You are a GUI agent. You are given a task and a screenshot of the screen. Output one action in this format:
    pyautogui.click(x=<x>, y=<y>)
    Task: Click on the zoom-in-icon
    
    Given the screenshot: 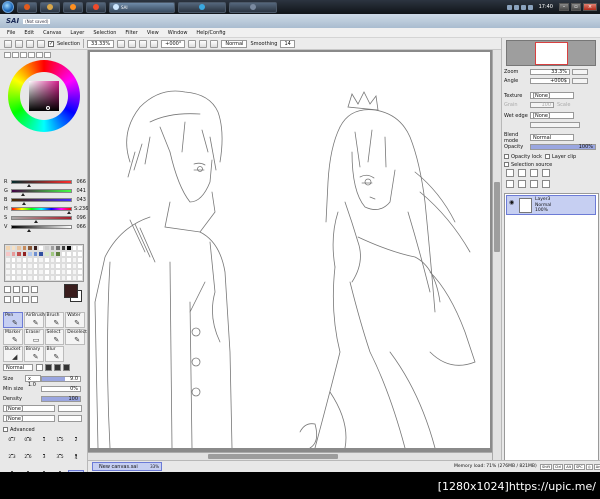 What is the action you would take?
    pyautogui.click(x=121, y=43)
    